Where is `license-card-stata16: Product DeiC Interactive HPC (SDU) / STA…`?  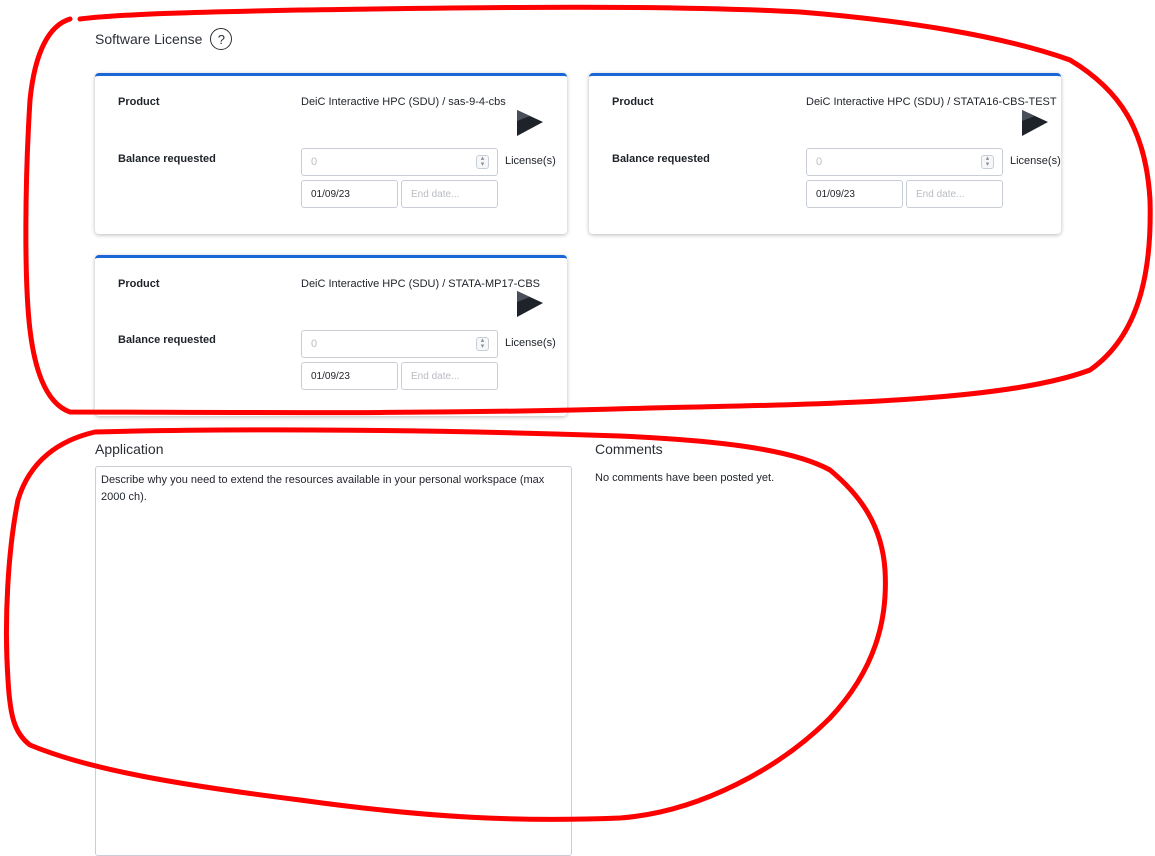 license-card-stata16: Product DeiC Interactive HPC (SDU) / STA… is located at coordinates (825, 153).